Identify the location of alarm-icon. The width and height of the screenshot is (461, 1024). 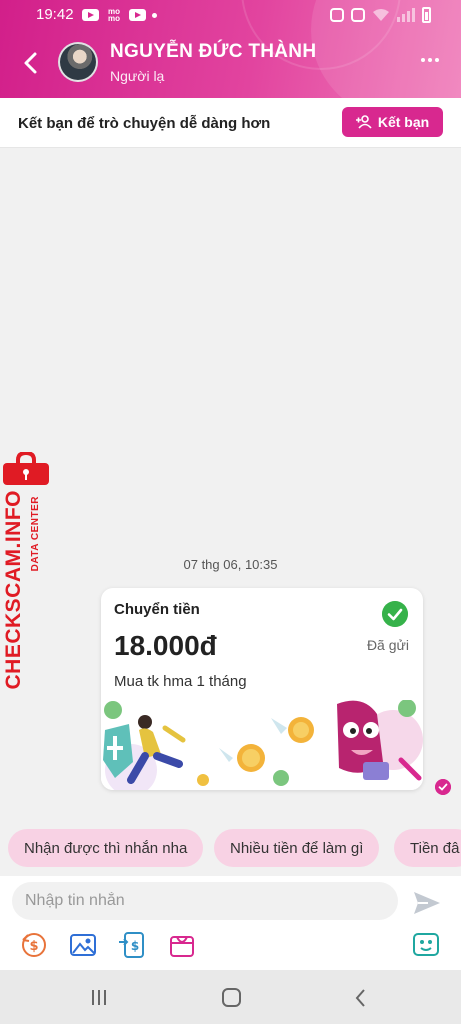
(337, 15).